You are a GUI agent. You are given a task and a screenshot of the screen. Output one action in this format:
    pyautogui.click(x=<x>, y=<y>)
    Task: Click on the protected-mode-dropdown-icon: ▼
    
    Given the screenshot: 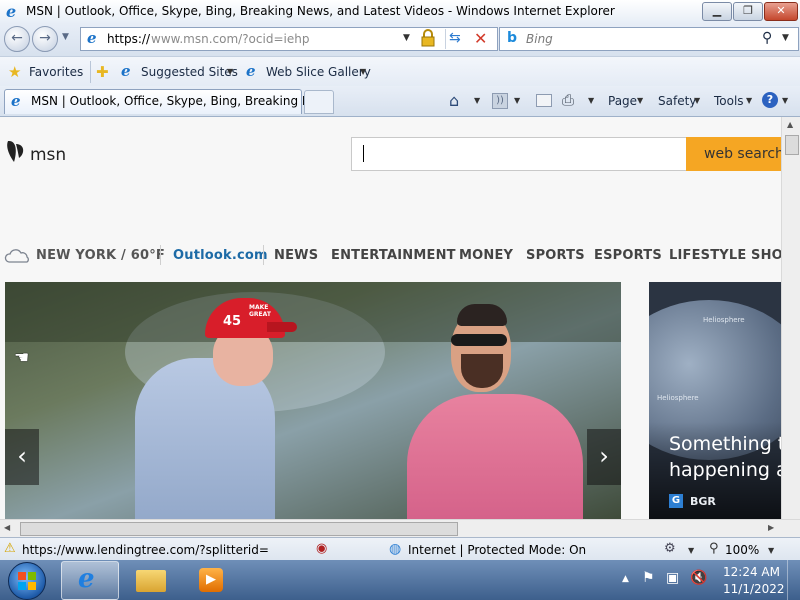 What is the action you would take?
    pyautogui.click(x=691, y=550)
    